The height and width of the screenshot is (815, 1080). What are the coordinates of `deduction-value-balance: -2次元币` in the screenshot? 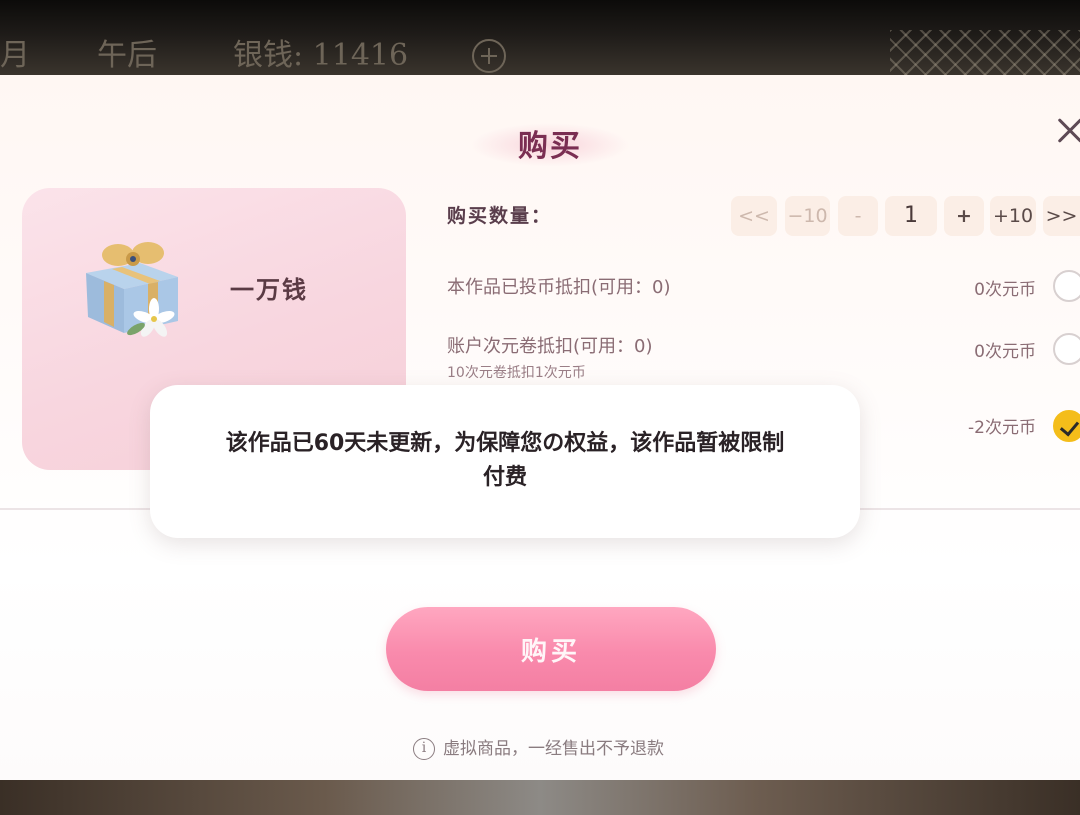 It's located at (1002, 428).